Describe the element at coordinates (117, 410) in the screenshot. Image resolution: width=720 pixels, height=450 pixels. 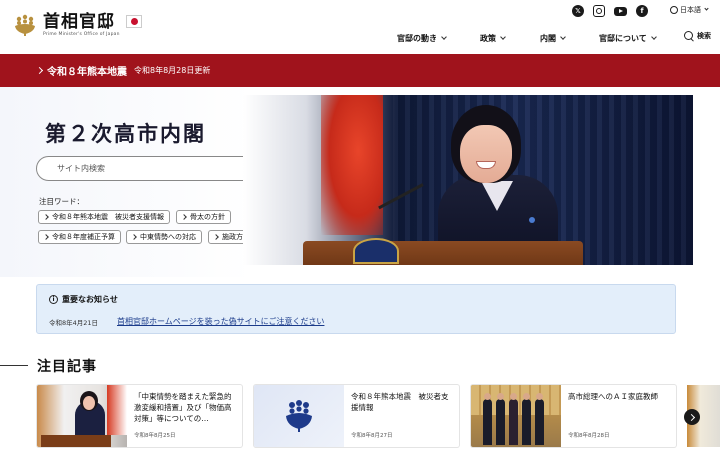
I see `thumb-flag` at that location.